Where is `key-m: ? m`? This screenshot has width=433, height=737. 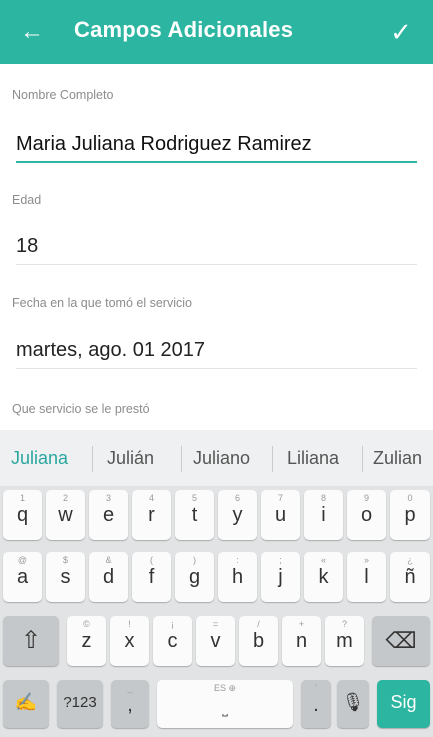
key-m: ? m is located at coordinates (344, 641).